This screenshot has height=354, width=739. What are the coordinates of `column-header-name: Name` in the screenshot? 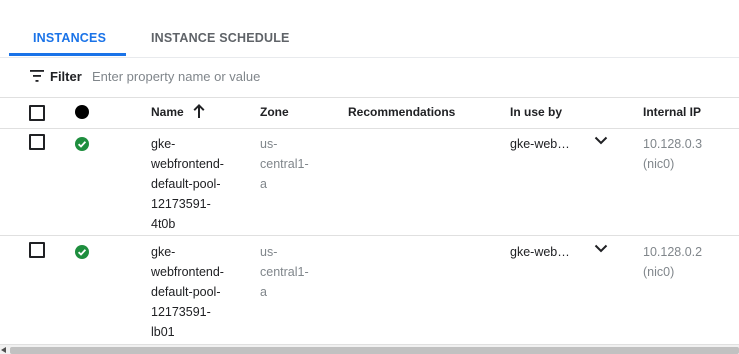 It's located at (167, 112).